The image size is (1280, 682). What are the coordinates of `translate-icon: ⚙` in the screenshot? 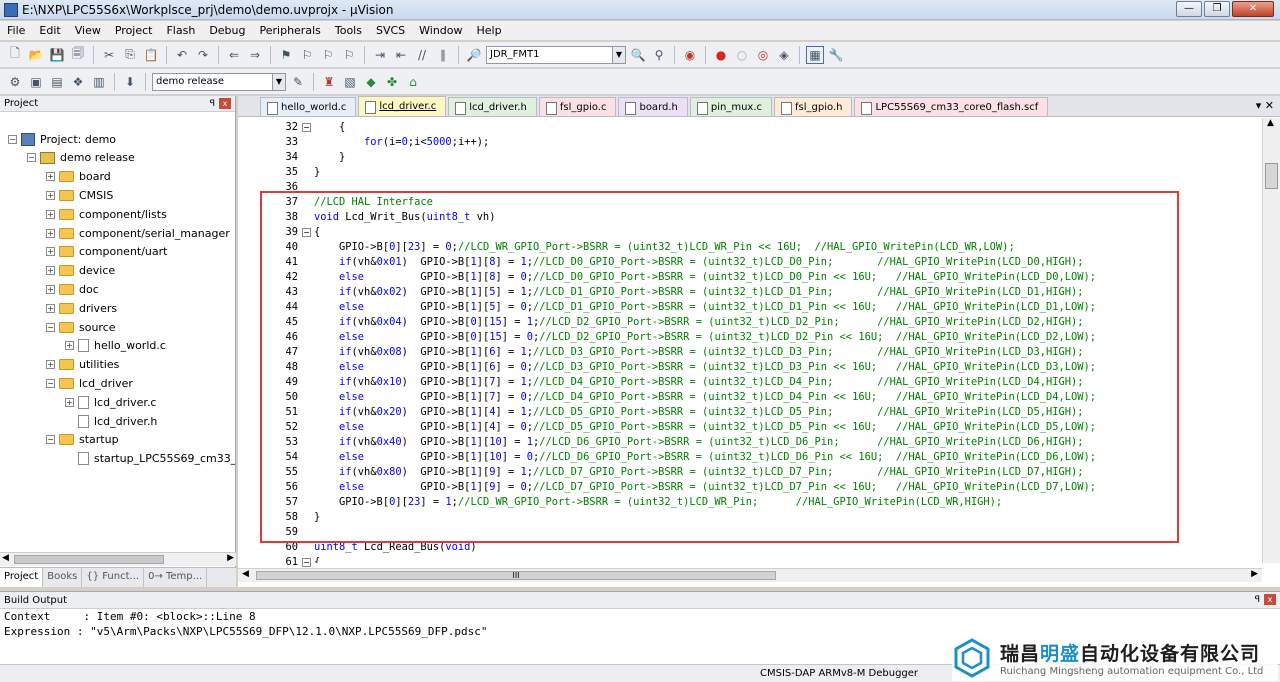 It's located at (15, 82).